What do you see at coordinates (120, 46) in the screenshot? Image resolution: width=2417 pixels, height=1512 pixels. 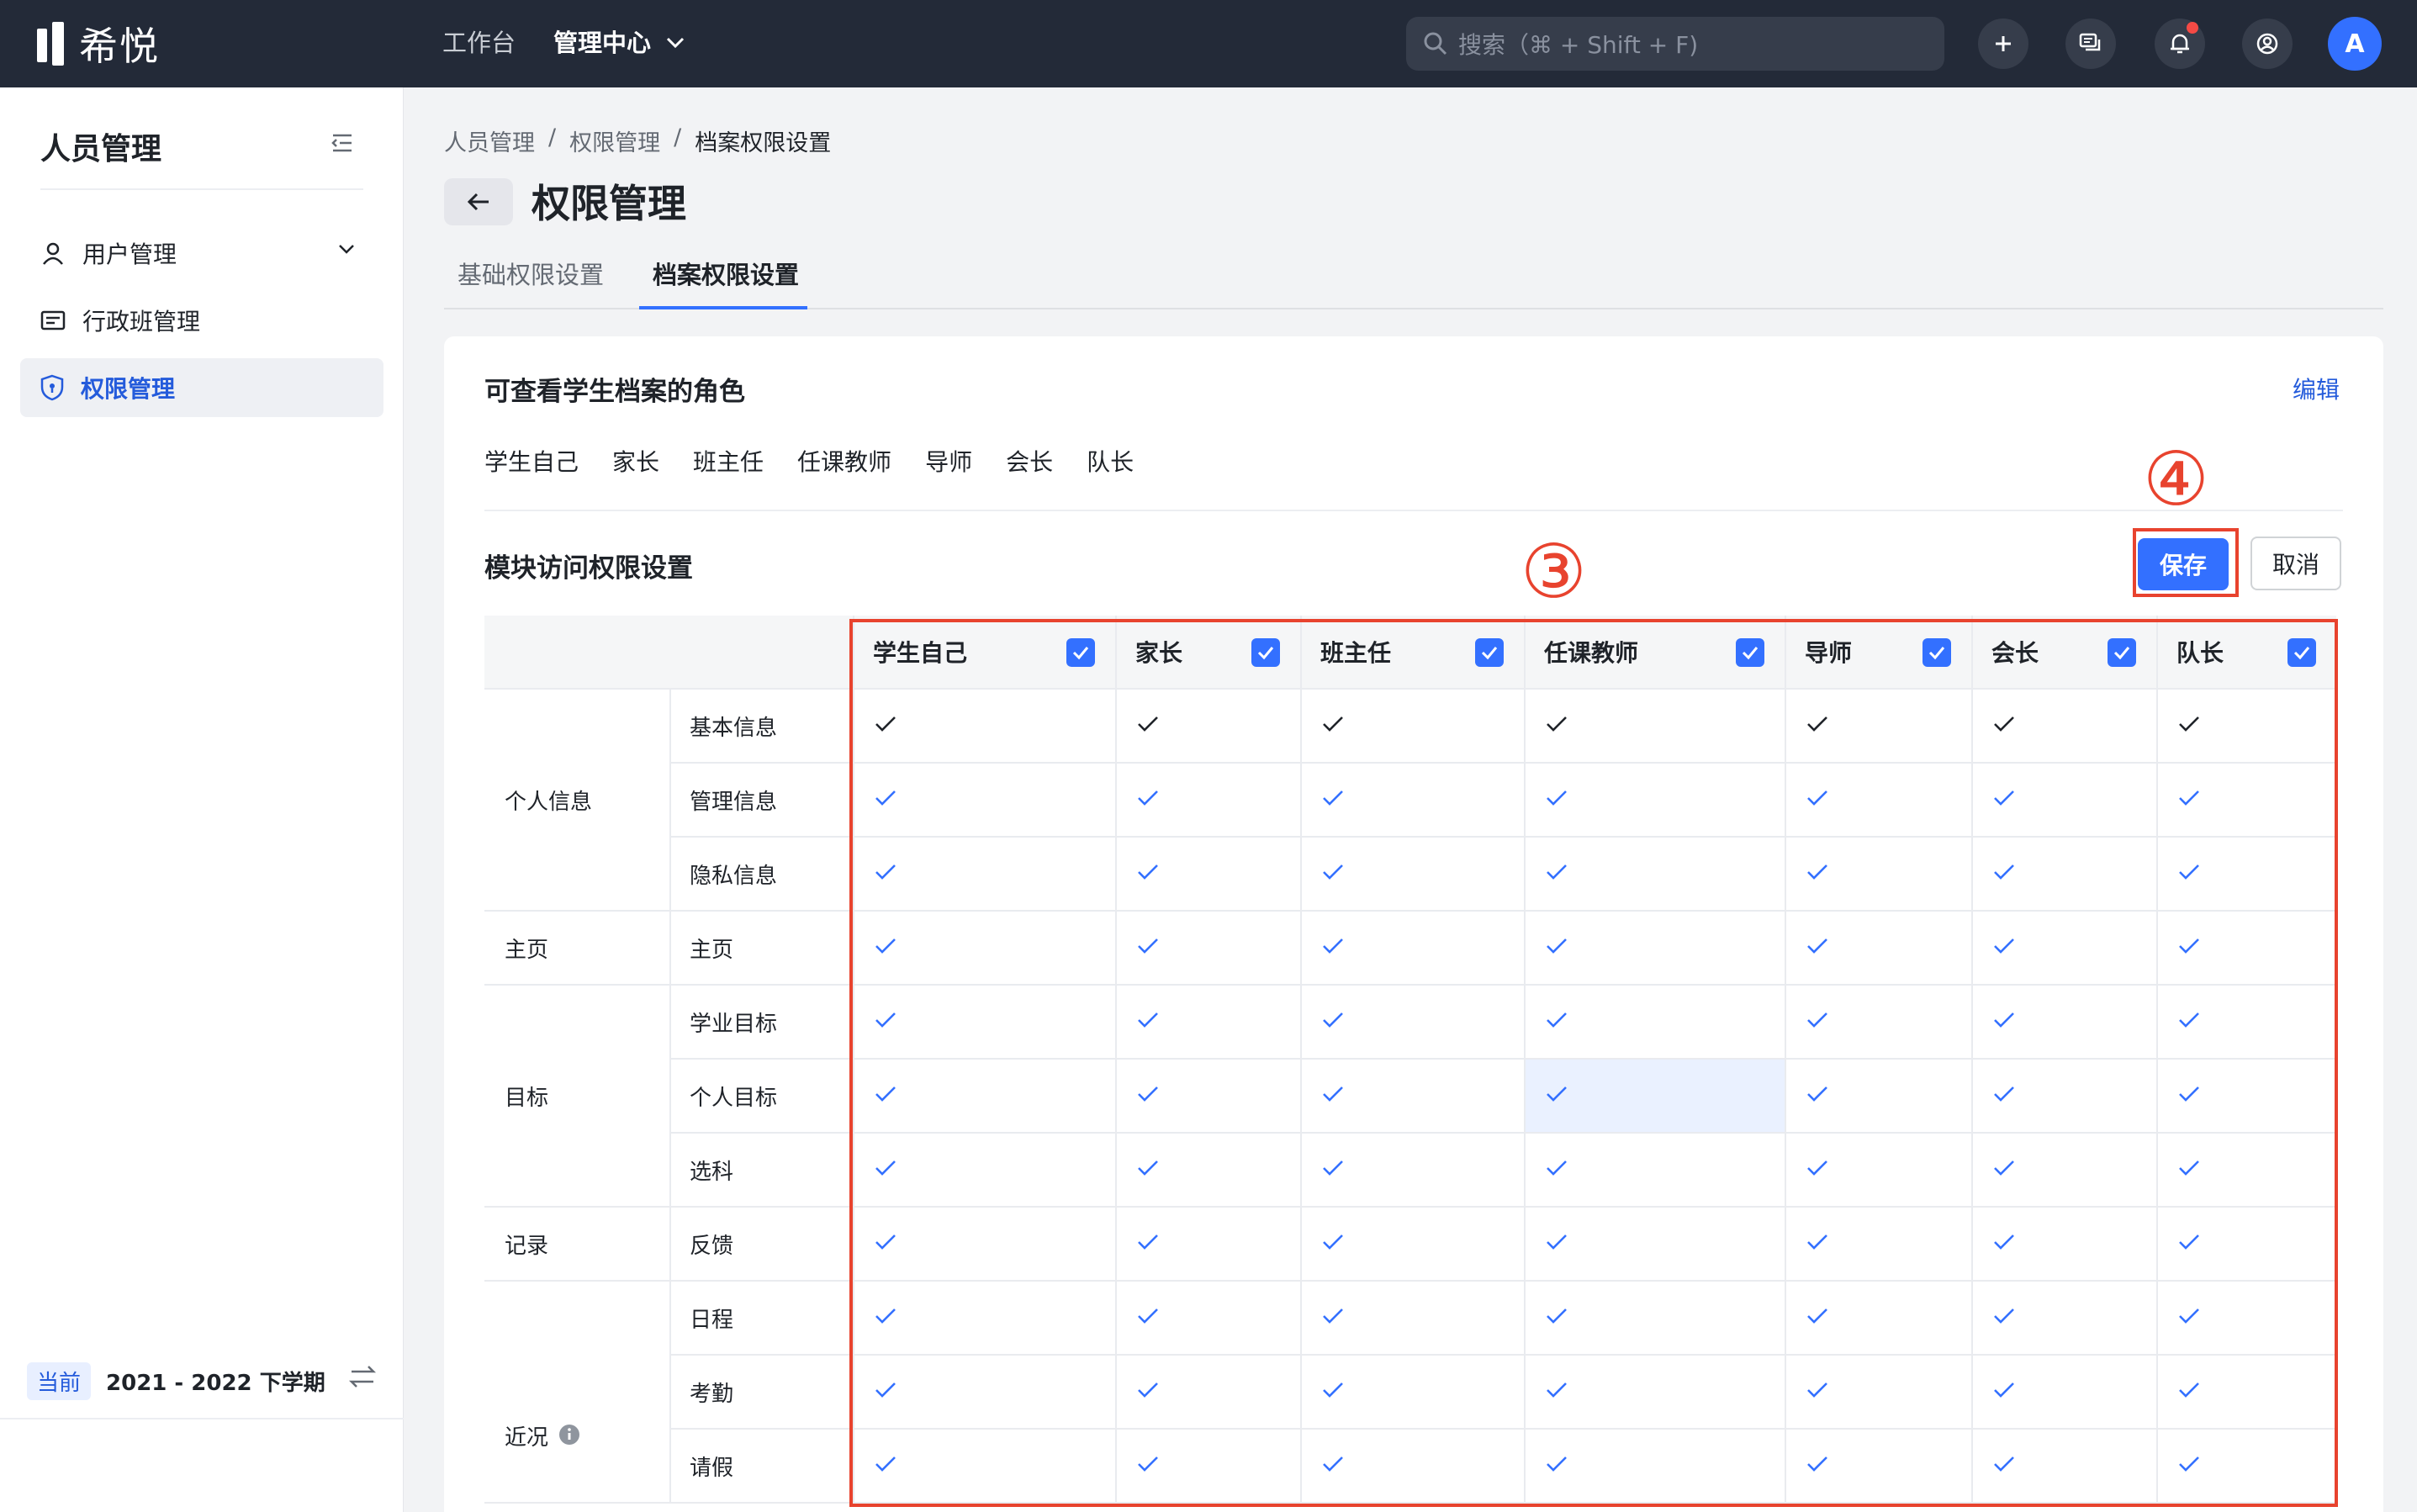 I see `logo-text: 希悦` at bounding box center [120, 46].